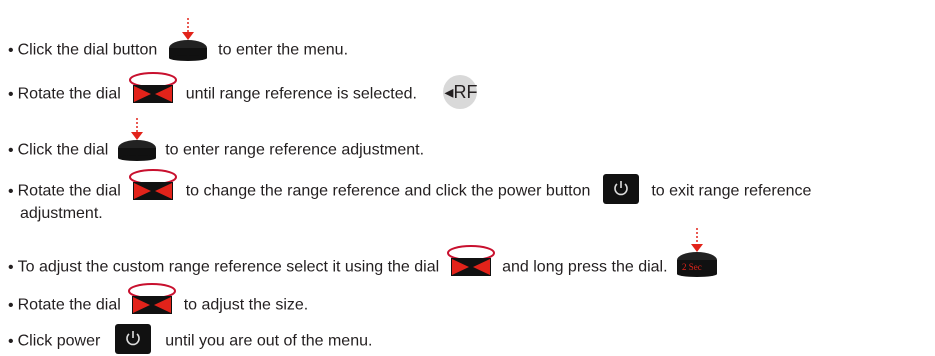 The width and height of the screenshot is (935, 356). Describe the element at coordinates (295, 150) in the screenshot. I see `step-3-text-b: to enter range reference adjustment.` at that location.